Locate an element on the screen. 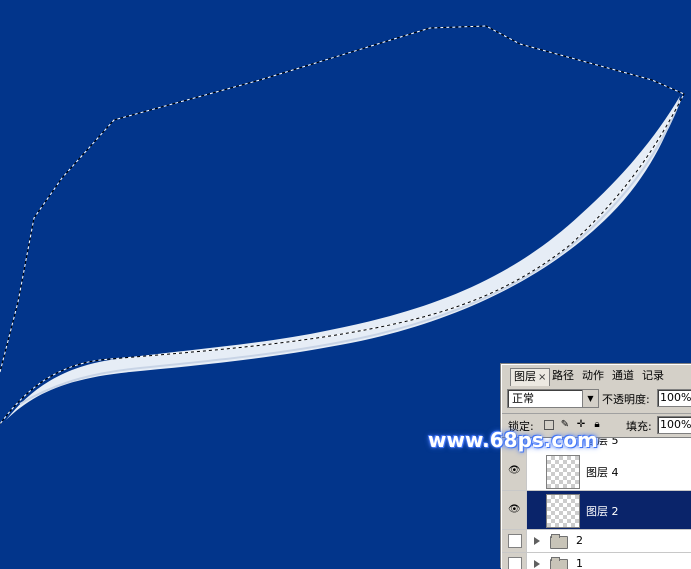 The height and width of the screenshot is (569, 691). layer-row-selected: 👁︎ 图层 2 is located at coordinates (596, 510).